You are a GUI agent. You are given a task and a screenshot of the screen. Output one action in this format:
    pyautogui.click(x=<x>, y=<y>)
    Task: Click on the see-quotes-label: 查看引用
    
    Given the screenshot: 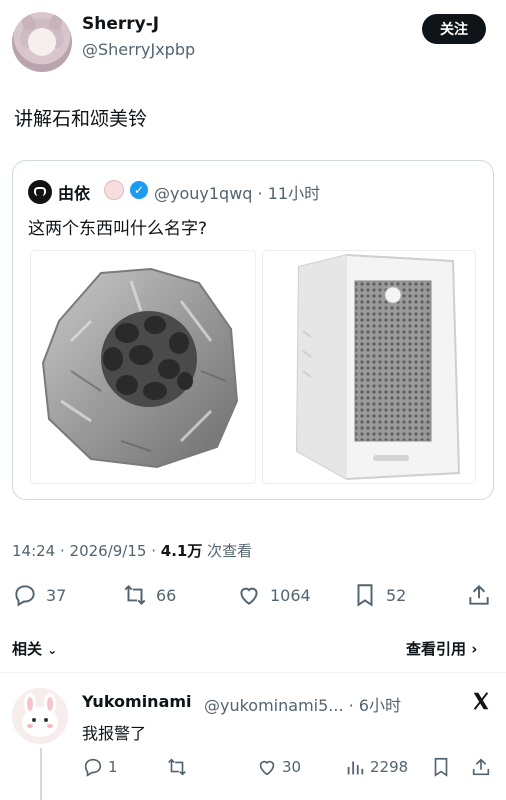 What is the action you would take?
    pyautogui.click(x=436, y=649)
    